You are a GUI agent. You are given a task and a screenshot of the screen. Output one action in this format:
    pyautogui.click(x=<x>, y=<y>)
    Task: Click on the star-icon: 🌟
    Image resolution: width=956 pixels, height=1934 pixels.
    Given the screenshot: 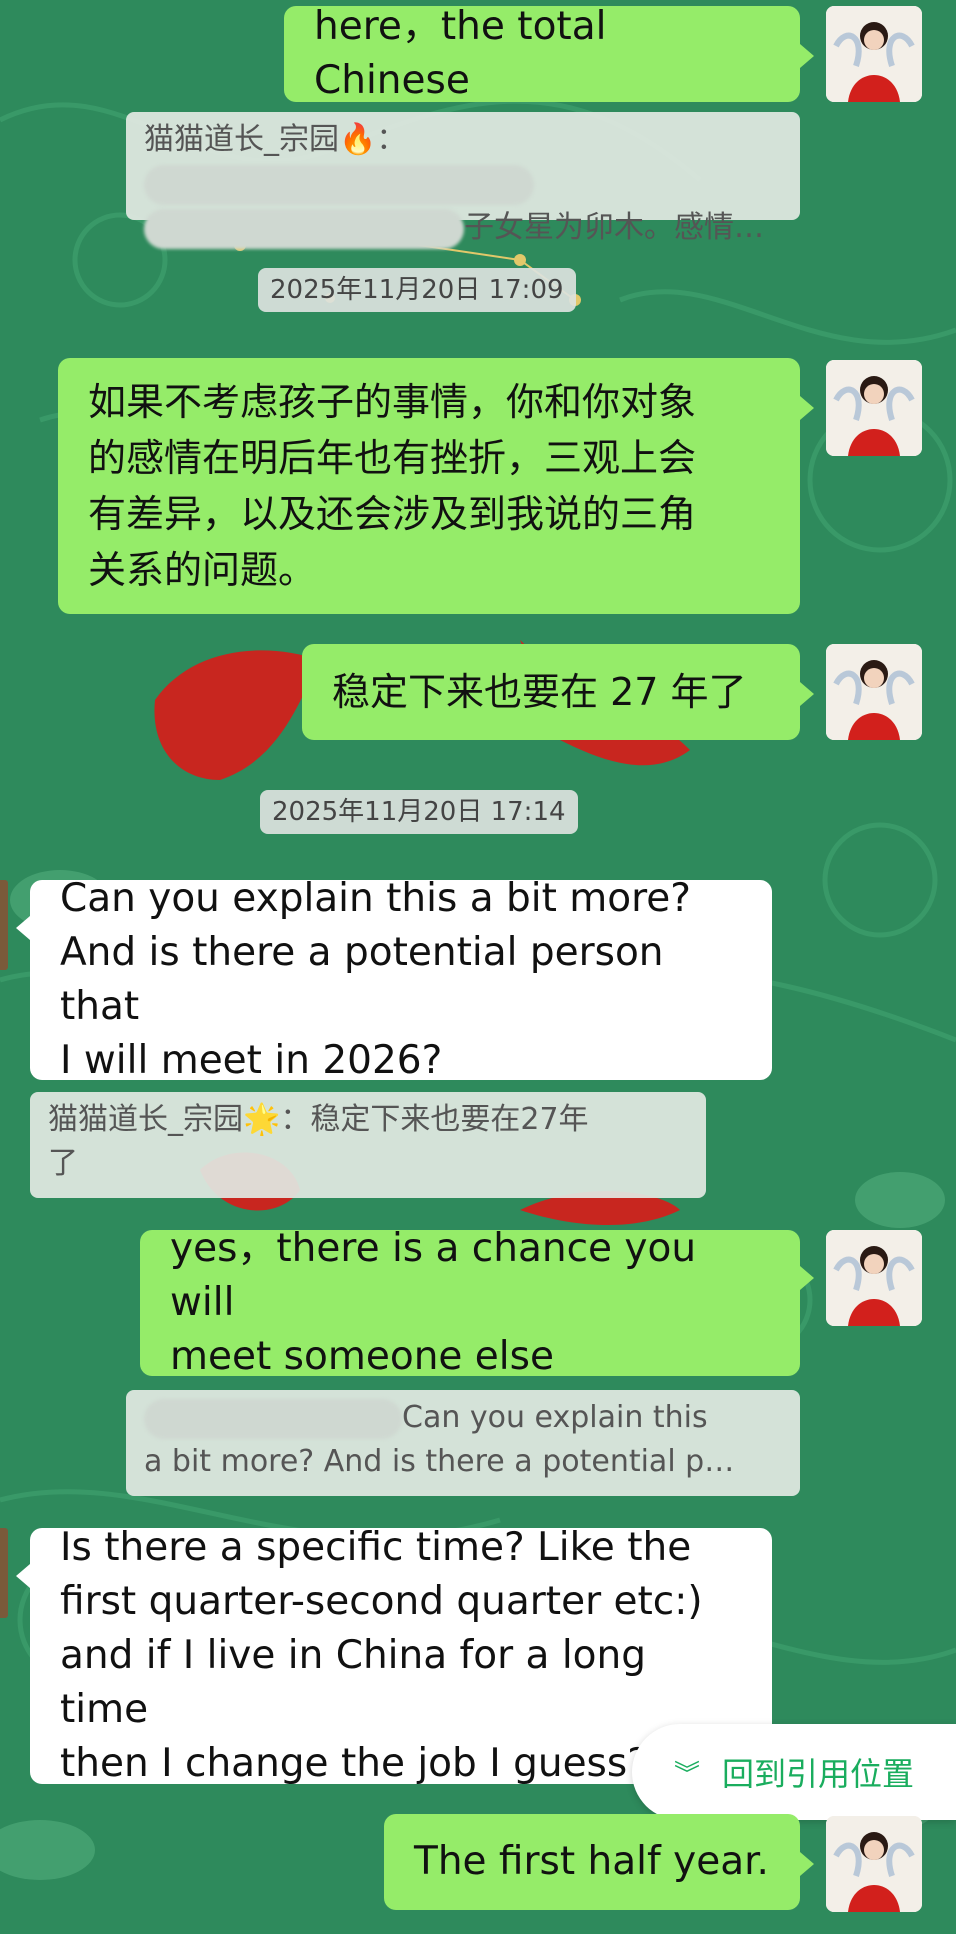 What is the action you would take?
    pyautogui.click(x=262, y=1119)
    